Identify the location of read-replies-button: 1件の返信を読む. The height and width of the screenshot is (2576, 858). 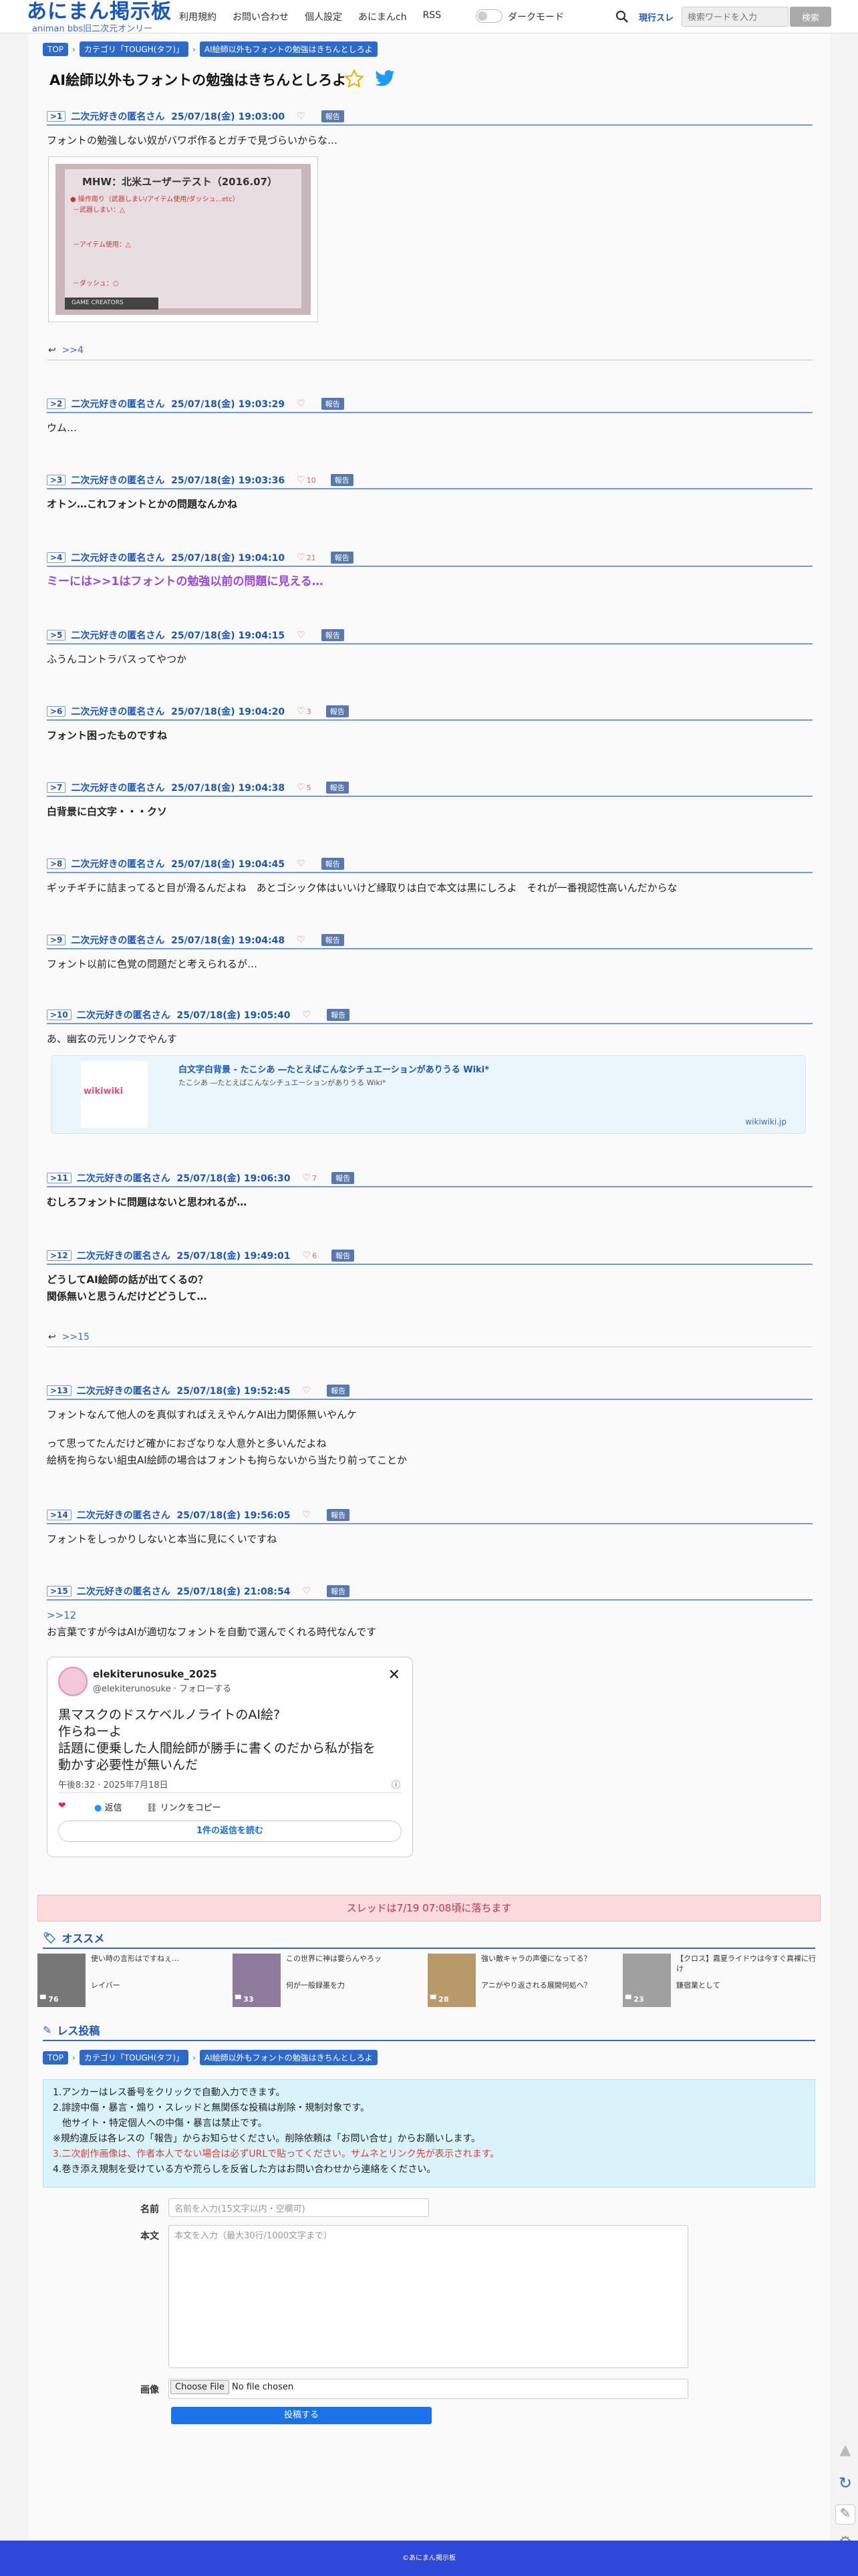
(230, 1831).